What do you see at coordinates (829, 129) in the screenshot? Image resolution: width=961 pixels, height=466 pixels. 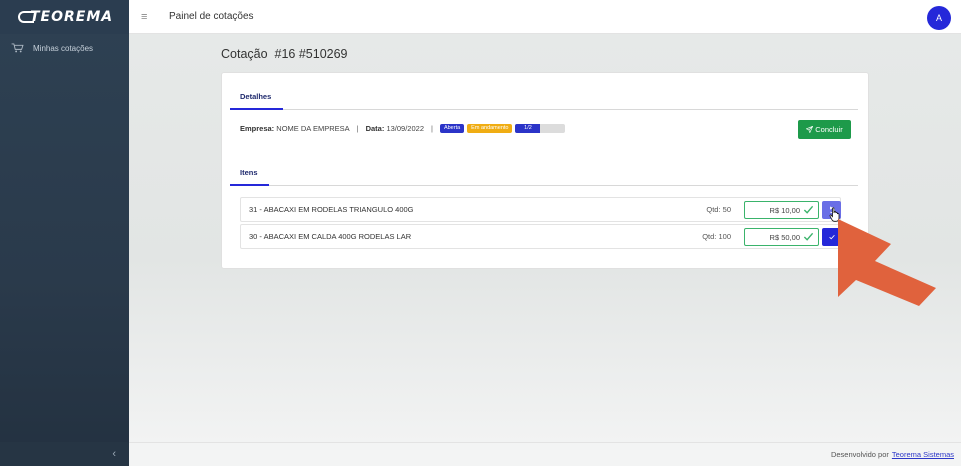 I see `concluir-label: Concluir` at bounding box center [829, 129].